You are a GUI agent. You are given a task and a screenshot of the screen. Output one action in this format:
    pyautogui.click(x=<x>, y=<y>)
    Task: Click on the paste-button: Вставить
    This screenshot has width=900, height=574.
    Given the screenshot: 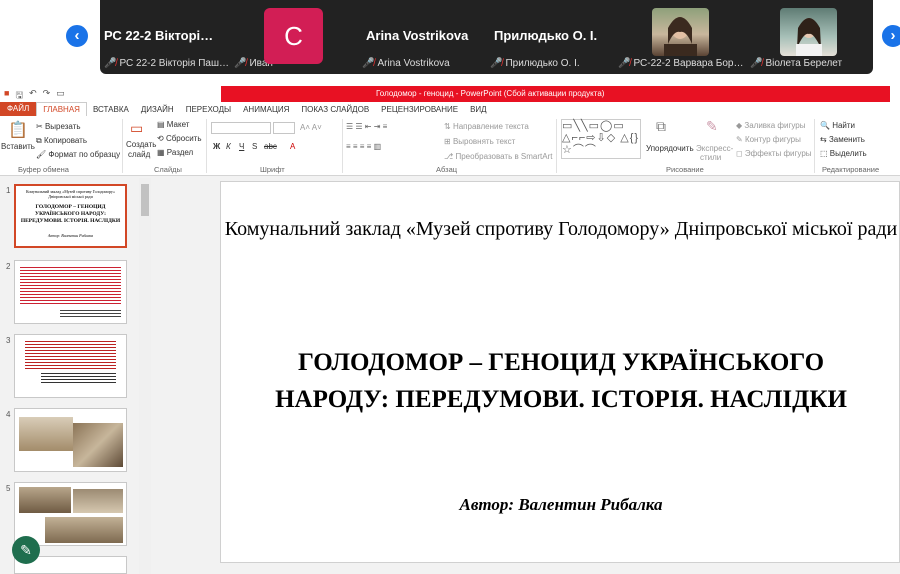 What is the action you would take?
    pyautogui.click(x=18, y=146)
    